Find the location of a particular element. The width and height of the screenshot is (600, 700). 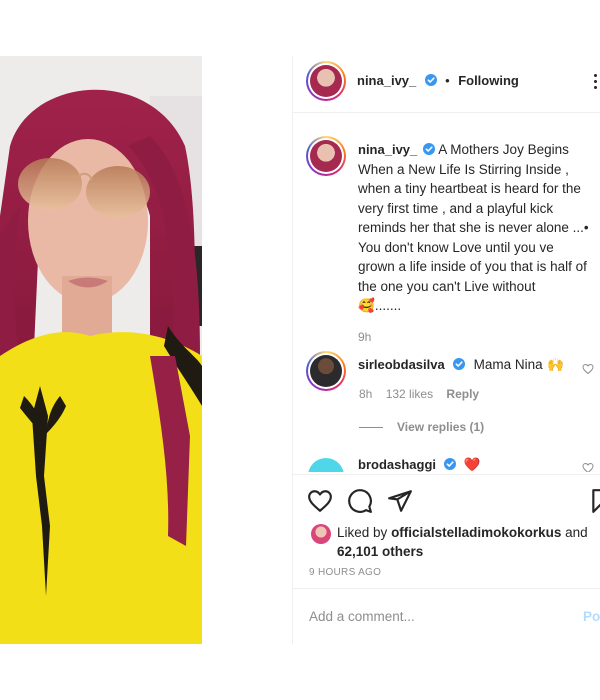

caption-emoji: 🥰 is located at coordinates (366, 305).